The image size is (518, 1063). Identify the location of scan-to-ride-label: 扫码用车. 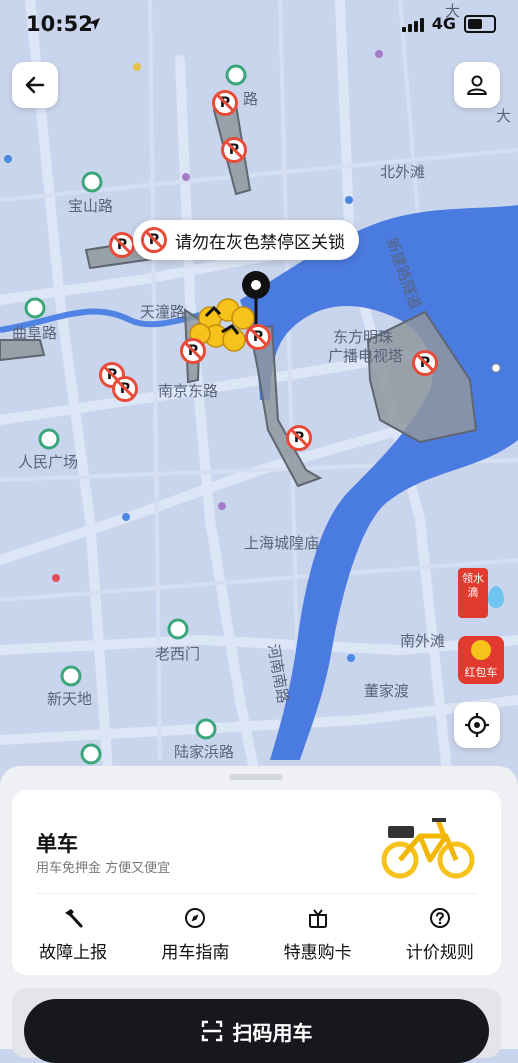
(272, 1032).